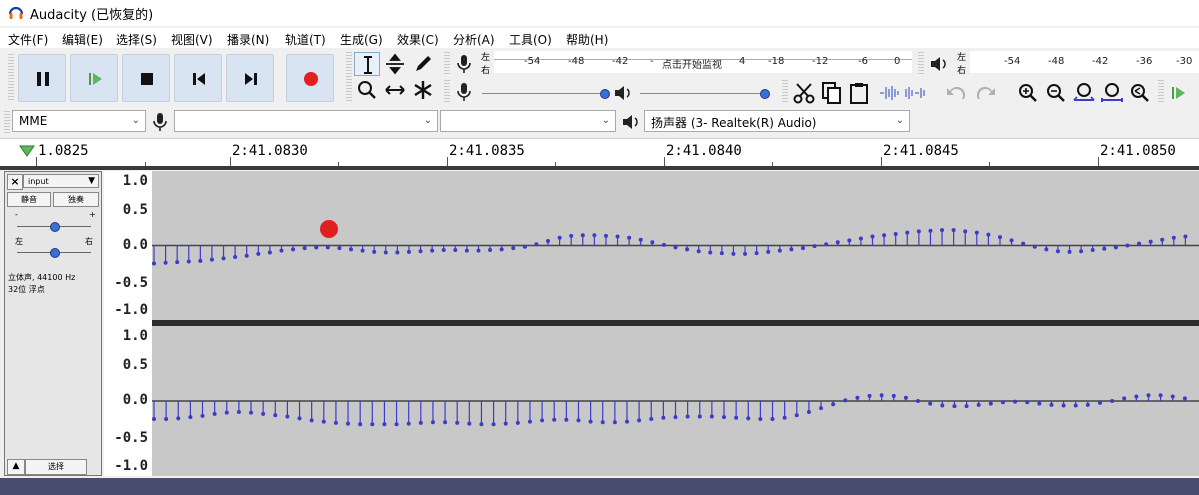 The width and height of the screenshot is (1199, 495). I want to click on gain-slider, so click(54, 227).